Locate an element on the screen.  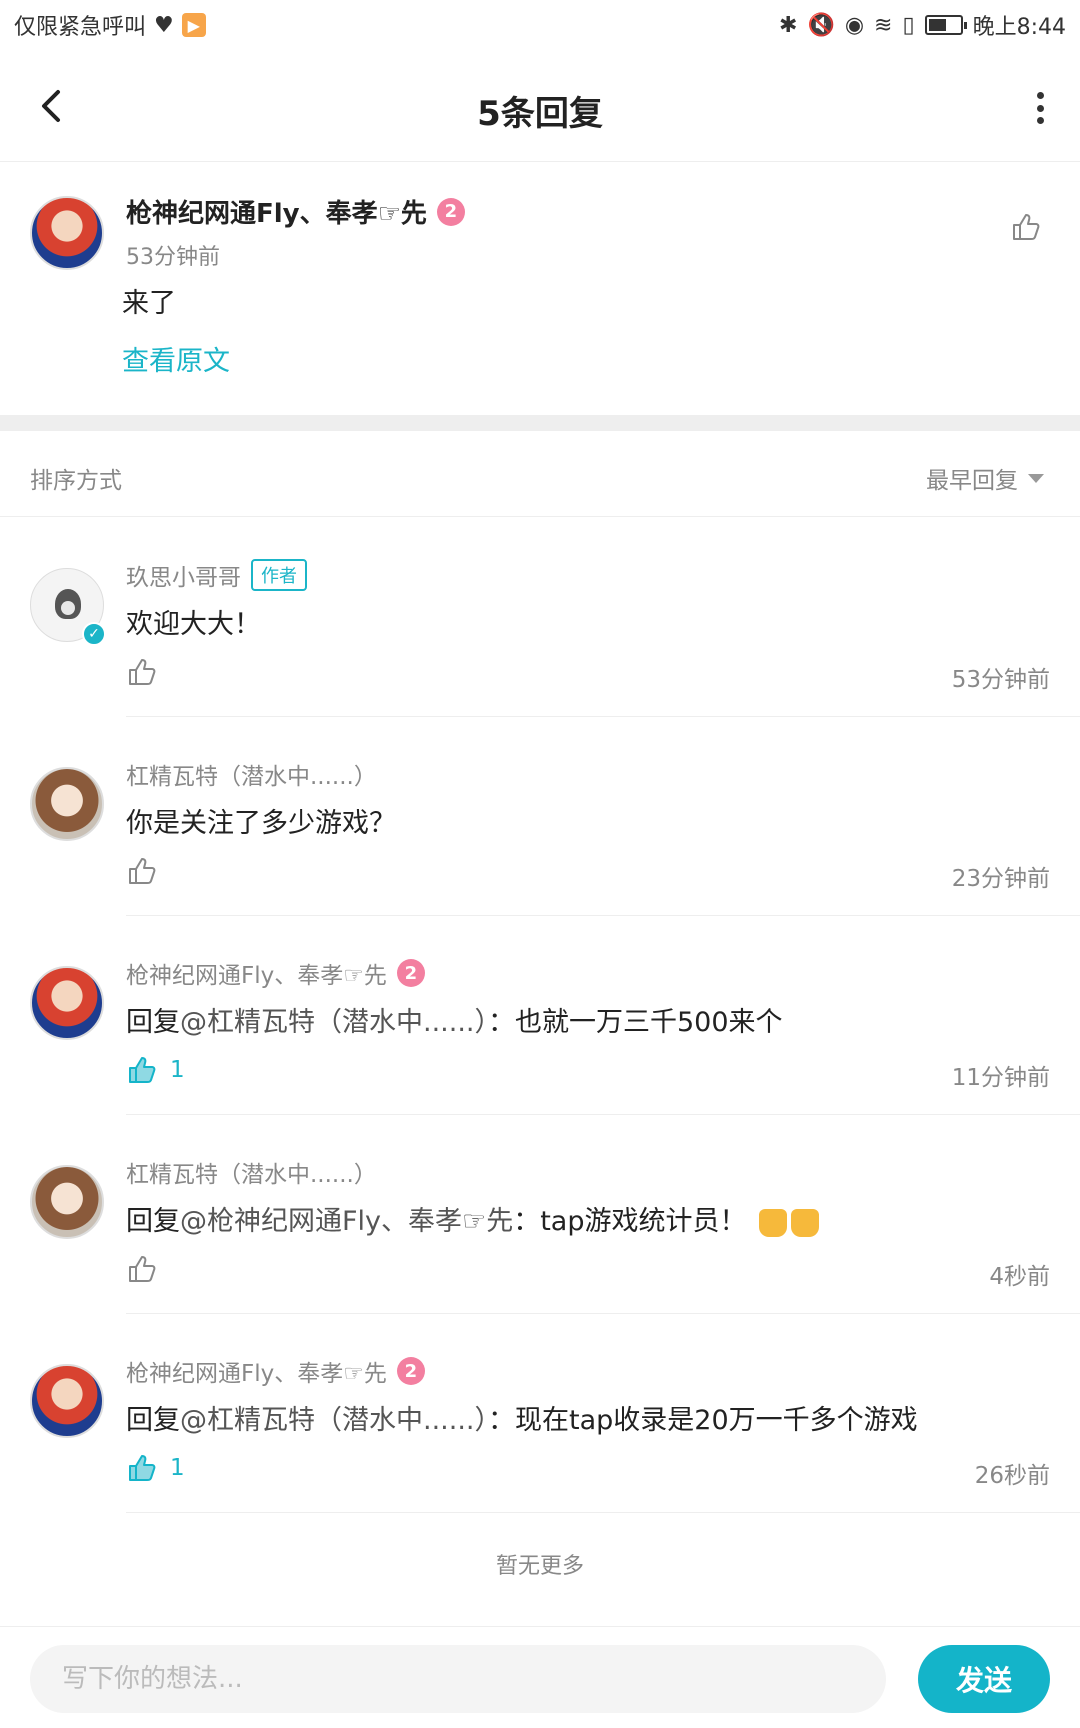
eye-icon: ◉ is located at coordinates (854, 25).